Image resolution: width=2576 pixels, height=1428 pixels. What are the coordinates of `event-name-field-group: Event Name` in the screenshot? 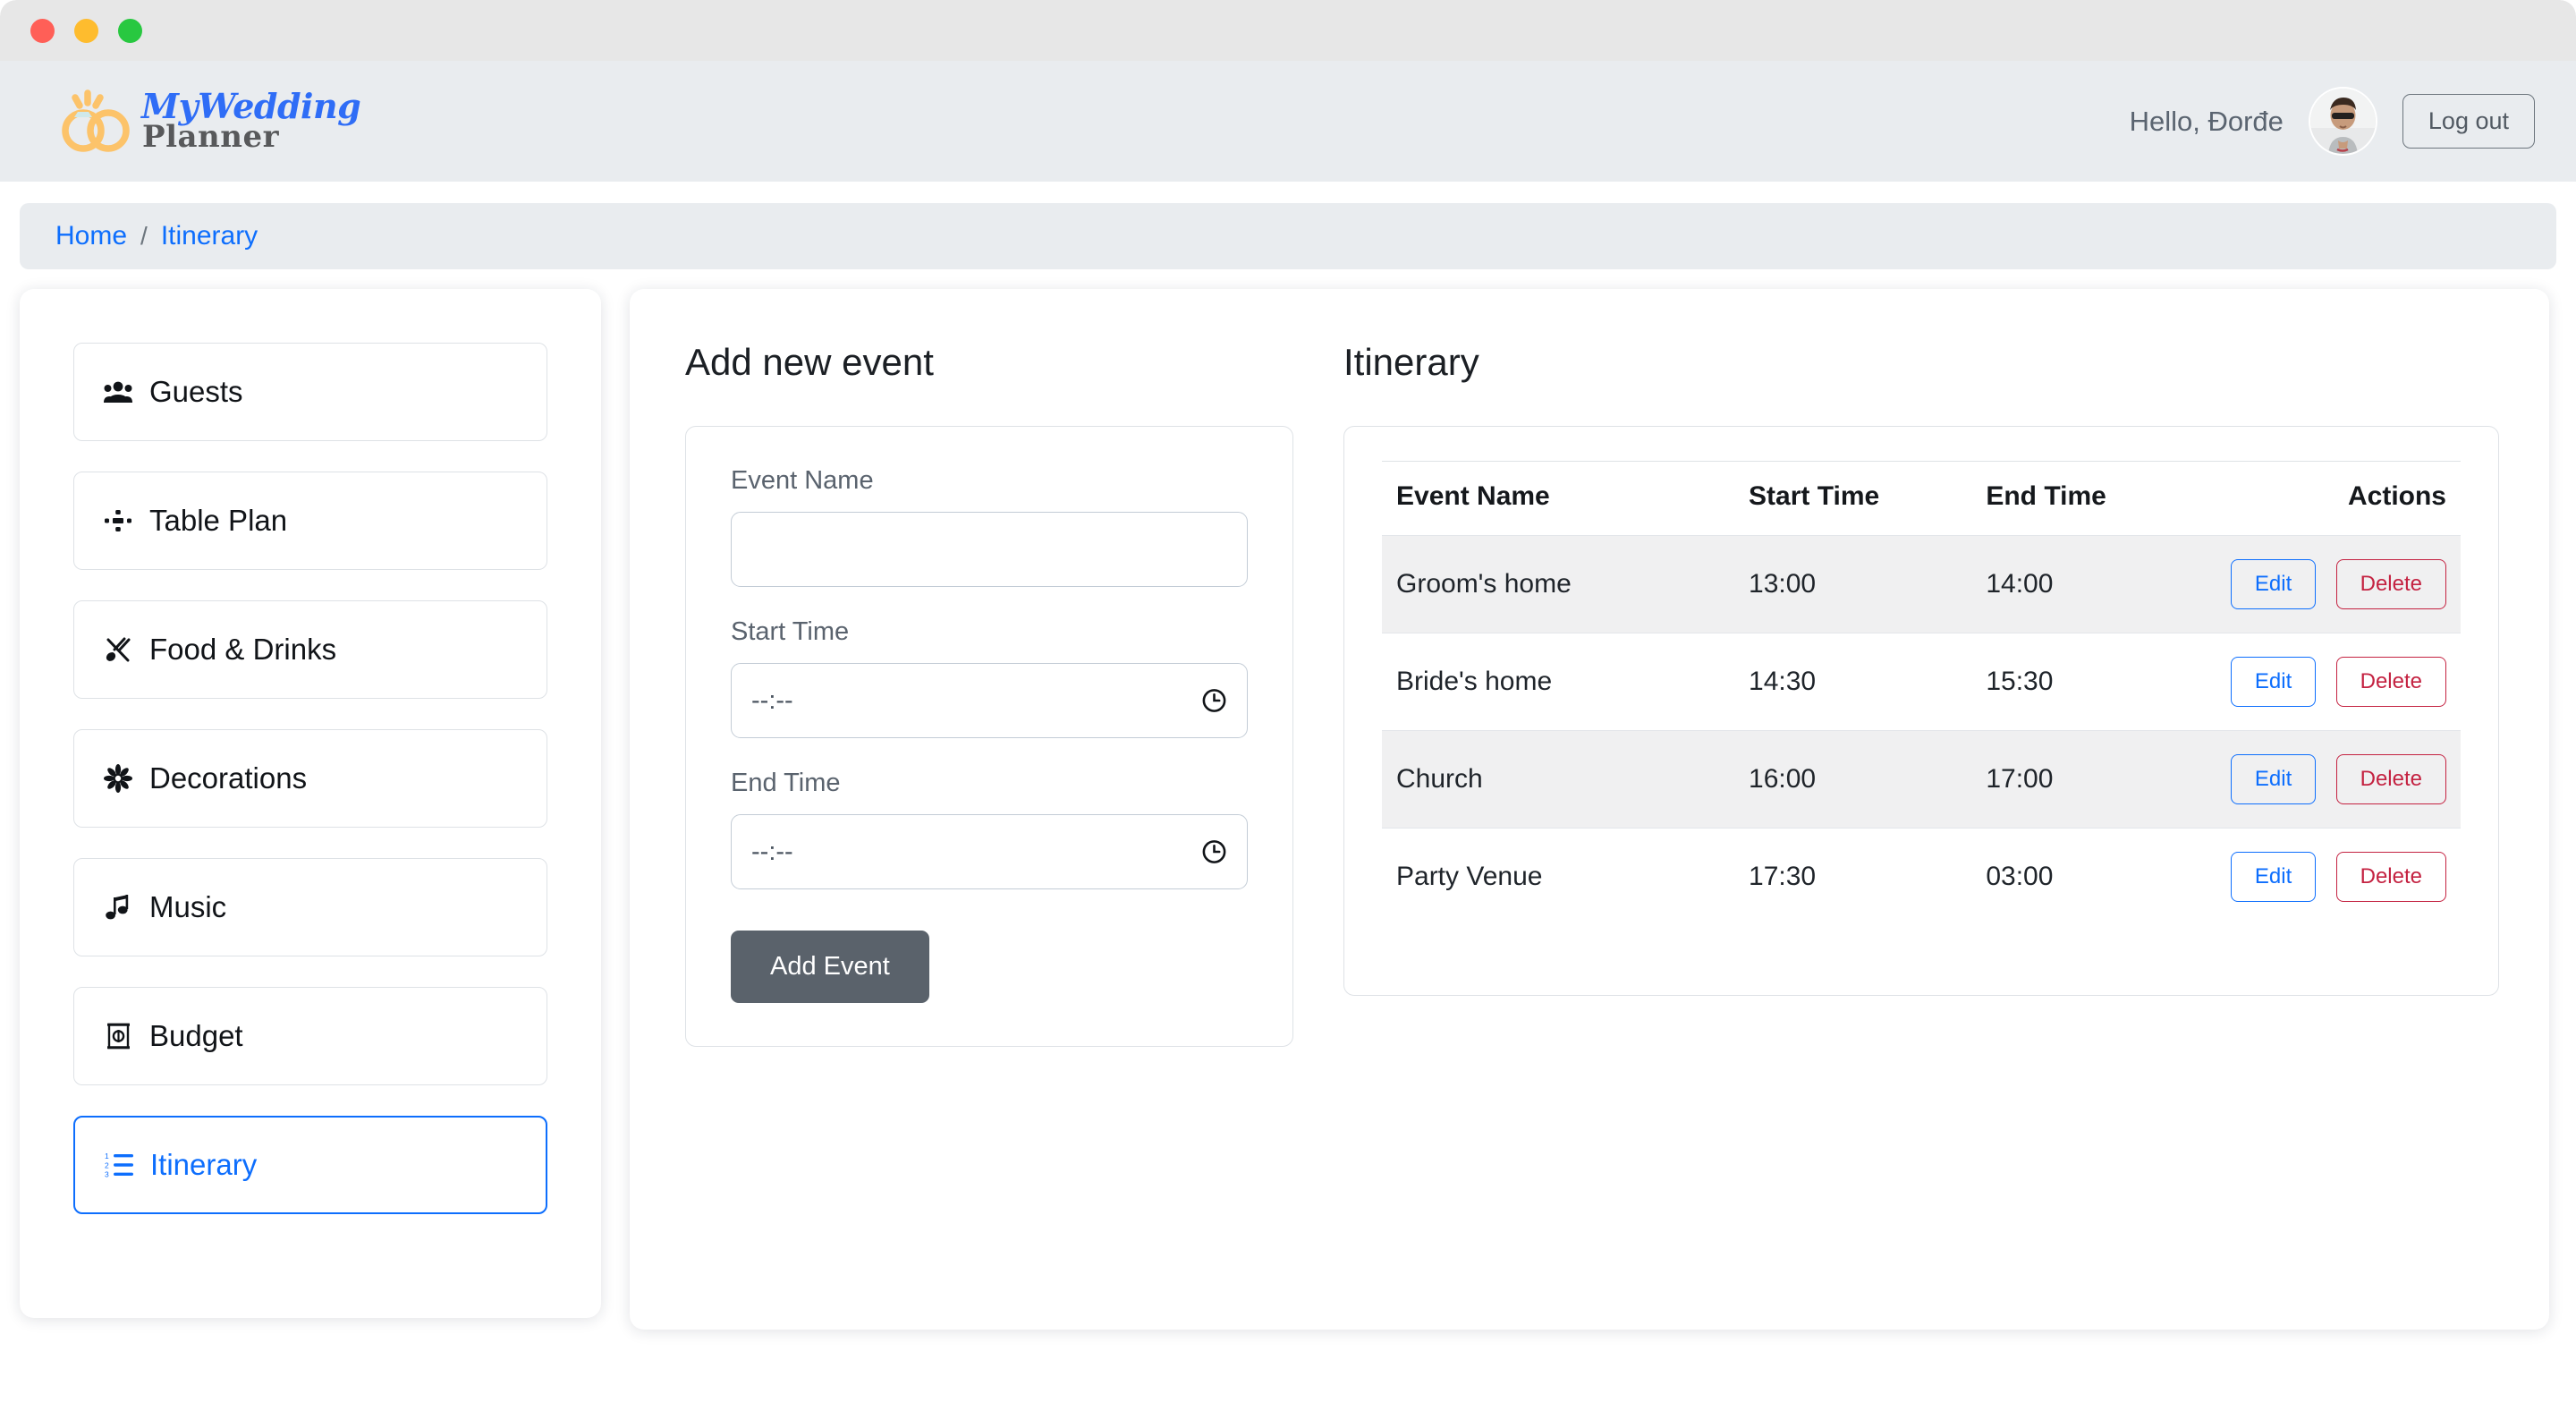 It's located at (989, 526).